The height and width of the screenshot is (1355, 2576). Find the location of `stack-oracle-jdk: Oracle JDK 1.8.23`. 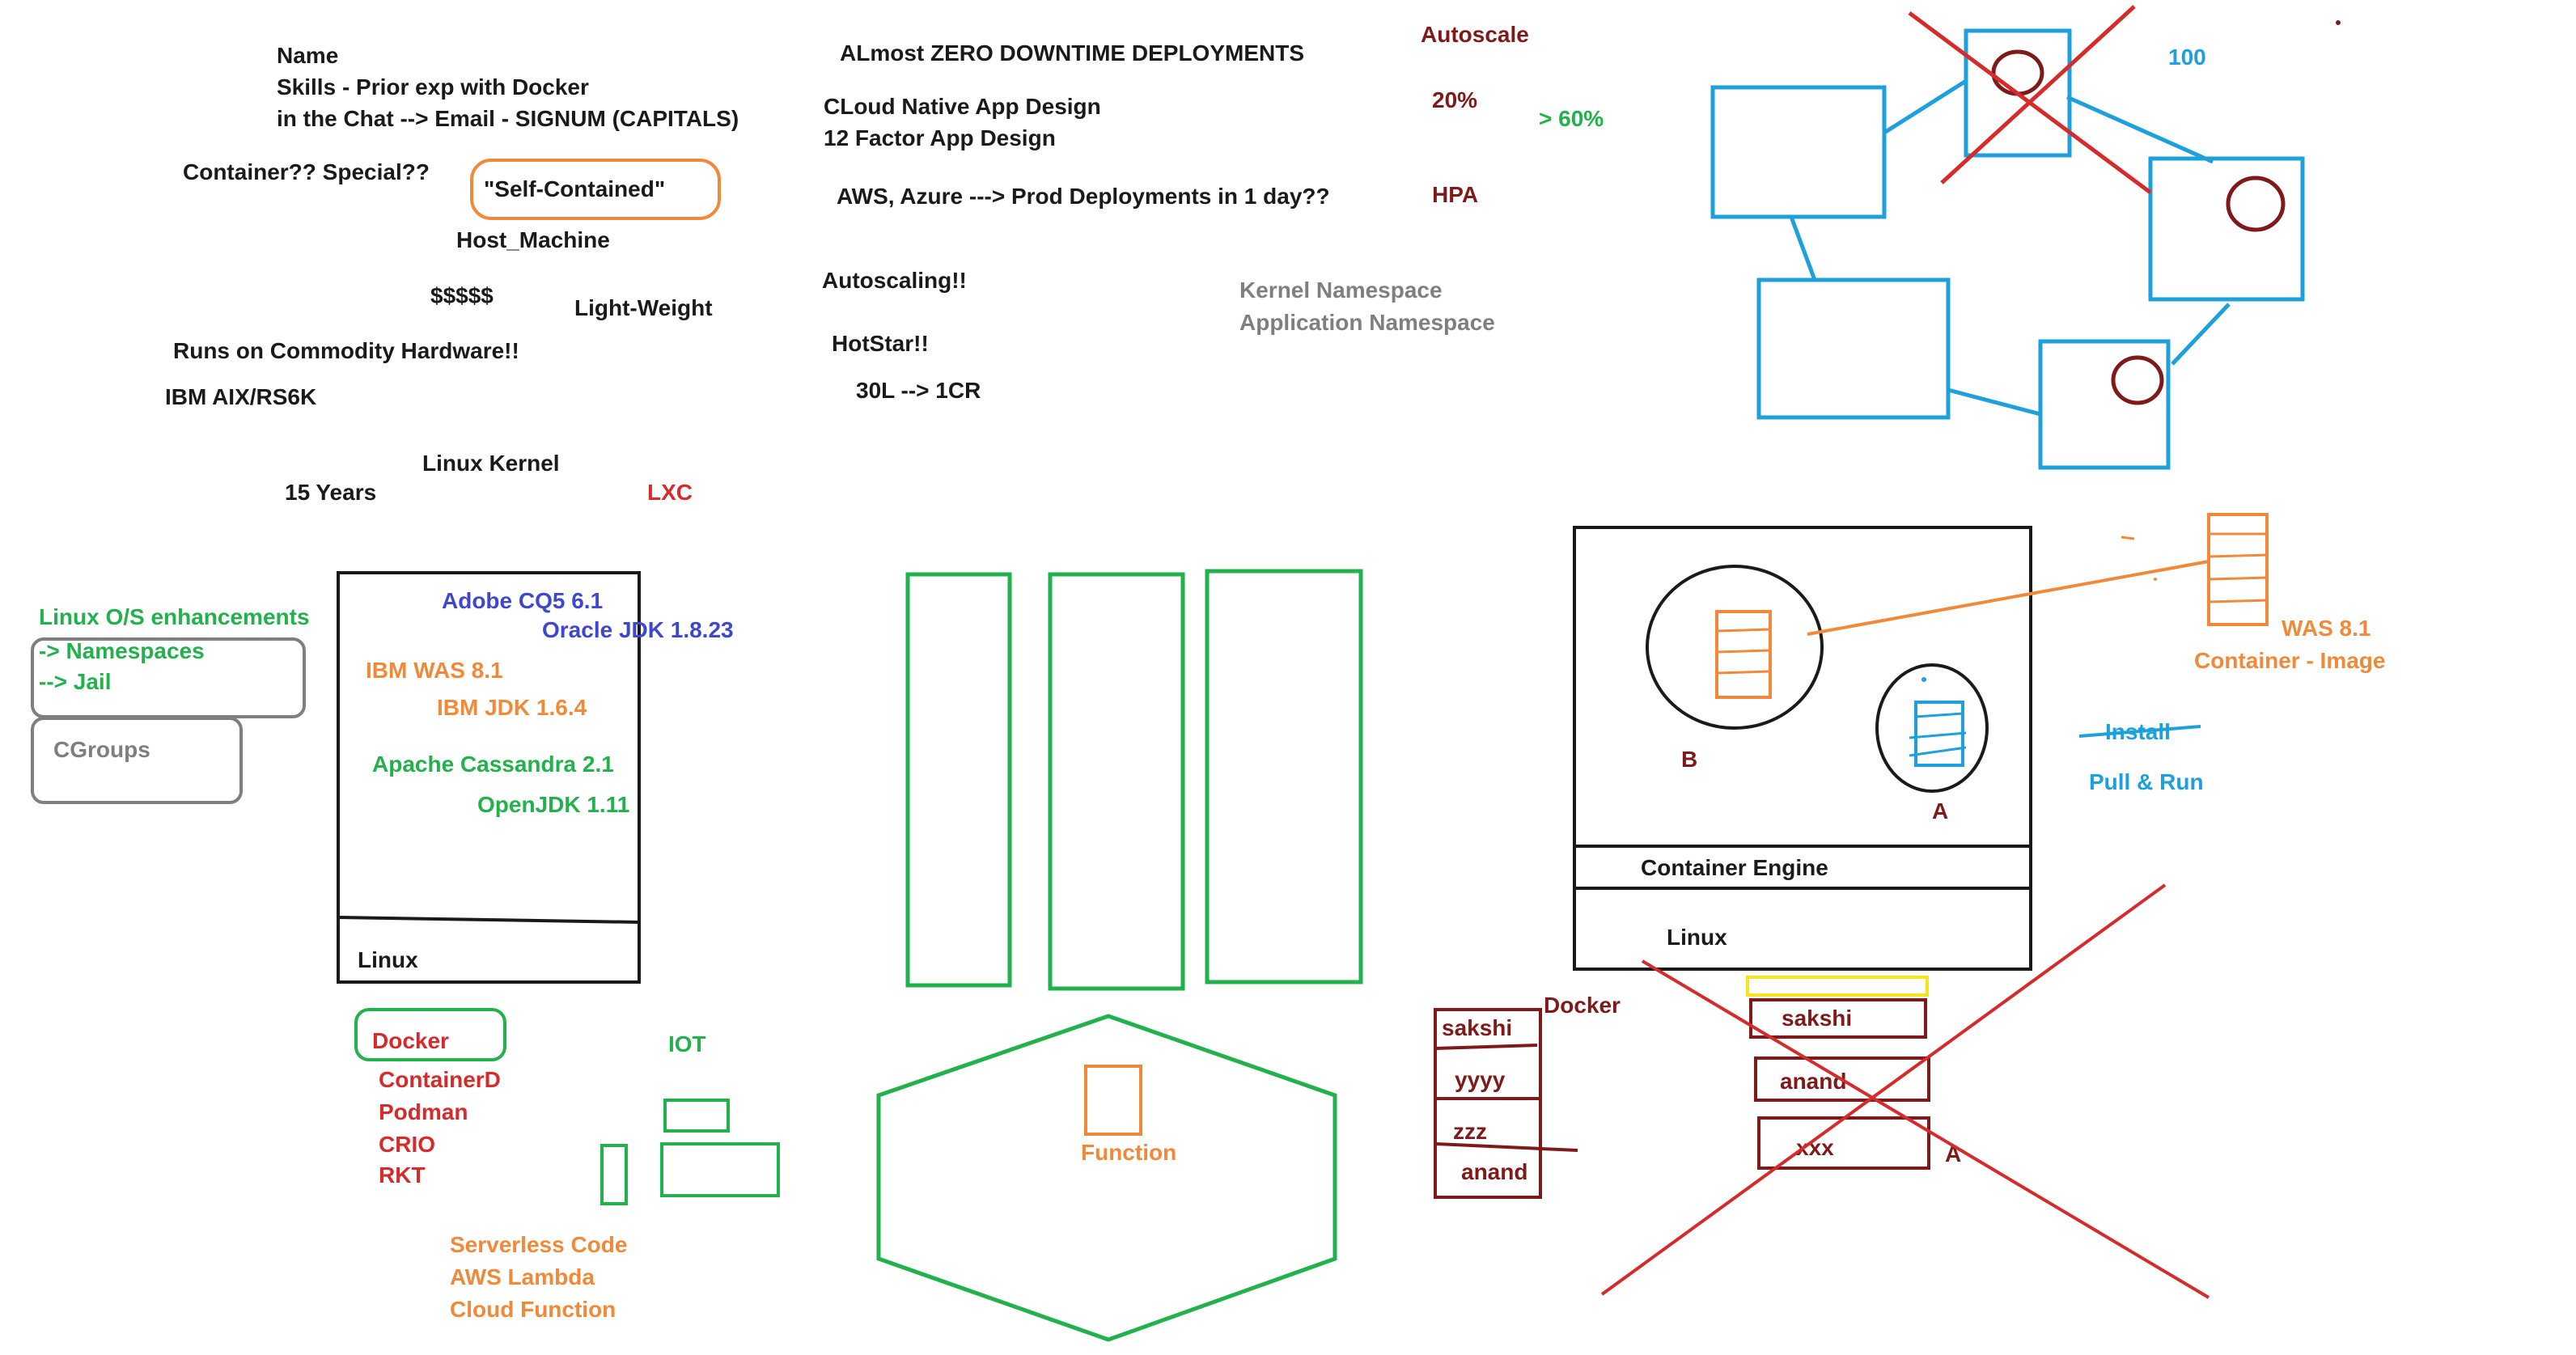

stack-oracle-jdk: Oracle JDK 1.8.23 is located at coordinates (638, 629).